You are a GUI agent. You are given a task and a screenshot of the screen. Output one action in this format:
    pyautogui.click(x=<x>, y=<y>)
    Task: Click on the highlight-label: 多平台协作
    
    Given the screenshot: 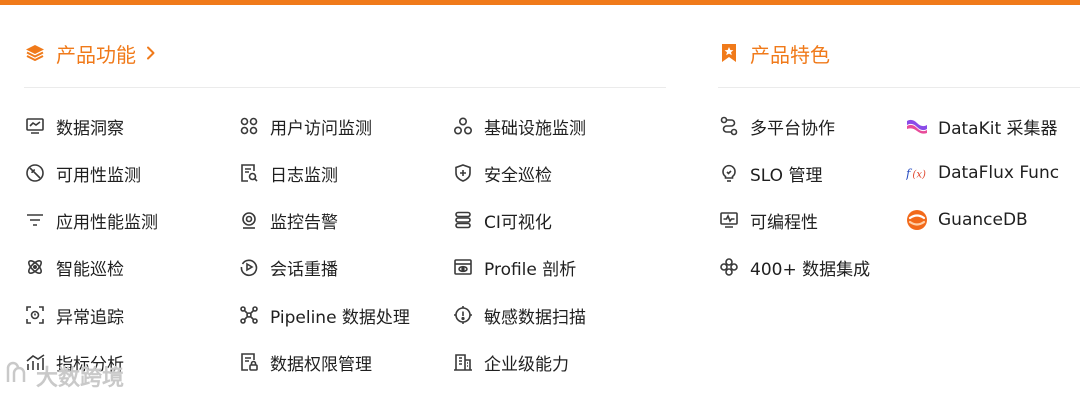 What is the action you would take?
    pyautogui.click(x=792, y=128)
    